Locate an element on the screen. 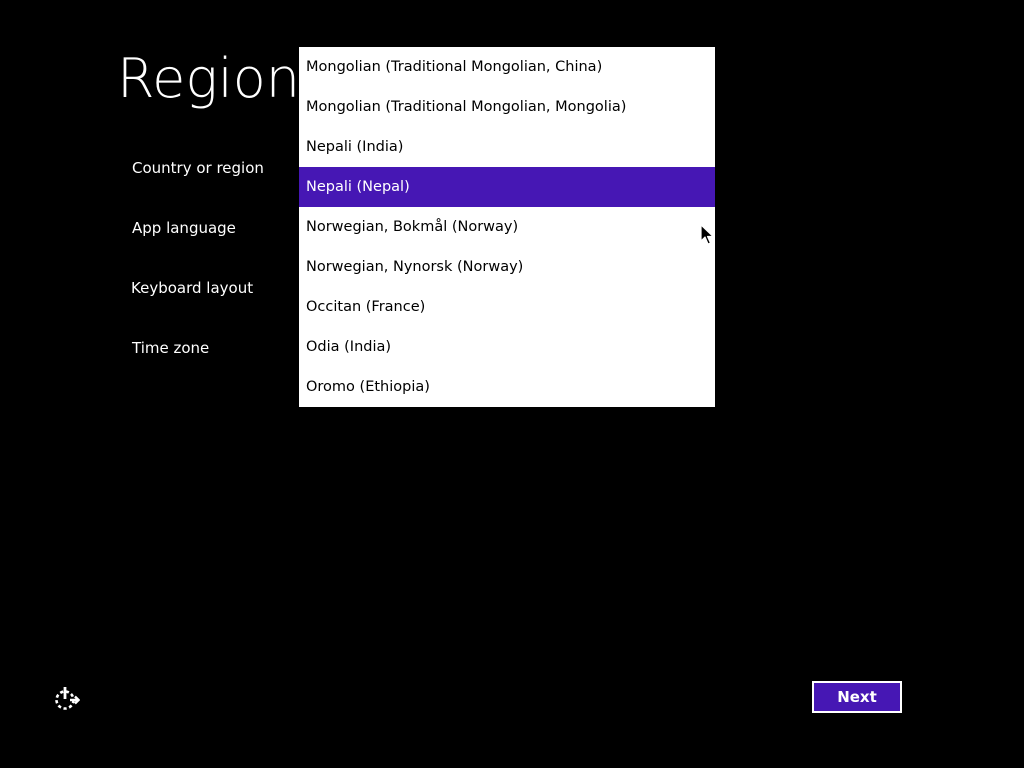 The width and height of the screenshot is (1024, 768). country-or-region-label: Country or region is located at coordinates (198, 168).